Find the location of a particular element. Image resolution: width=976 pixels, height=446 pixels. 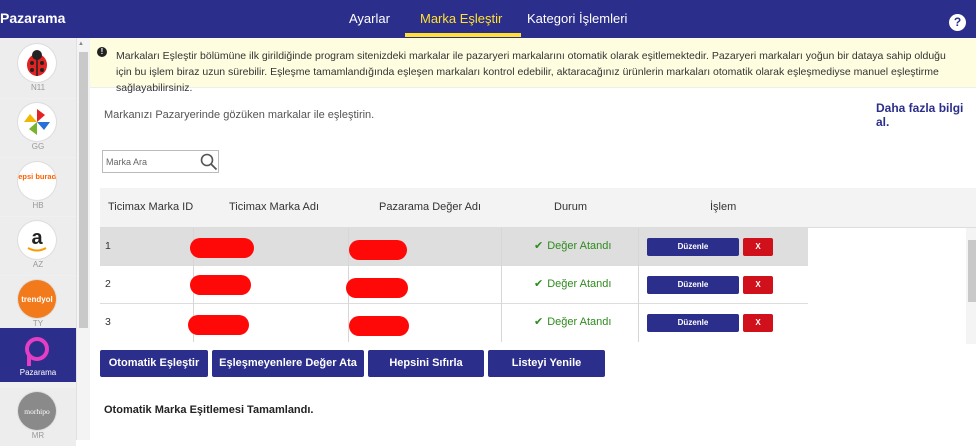

sidebar-item-label: GG is located at coordinates (38, 146).